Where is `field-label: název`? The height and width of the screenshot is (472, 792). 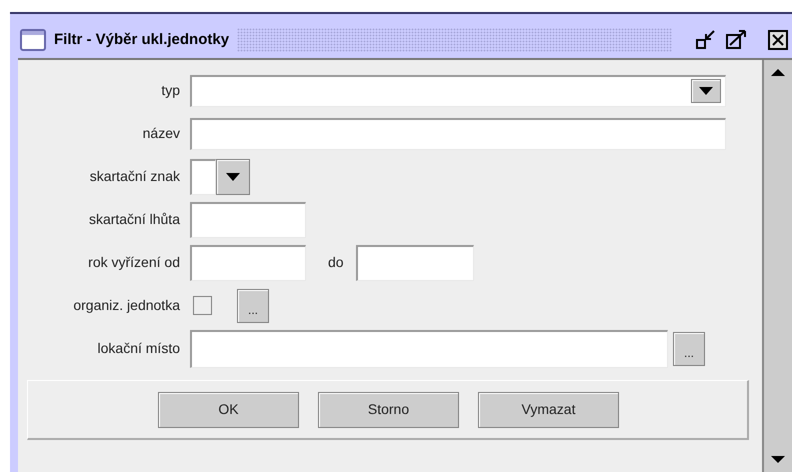
field-label: název is located at coordinates (161, 133).